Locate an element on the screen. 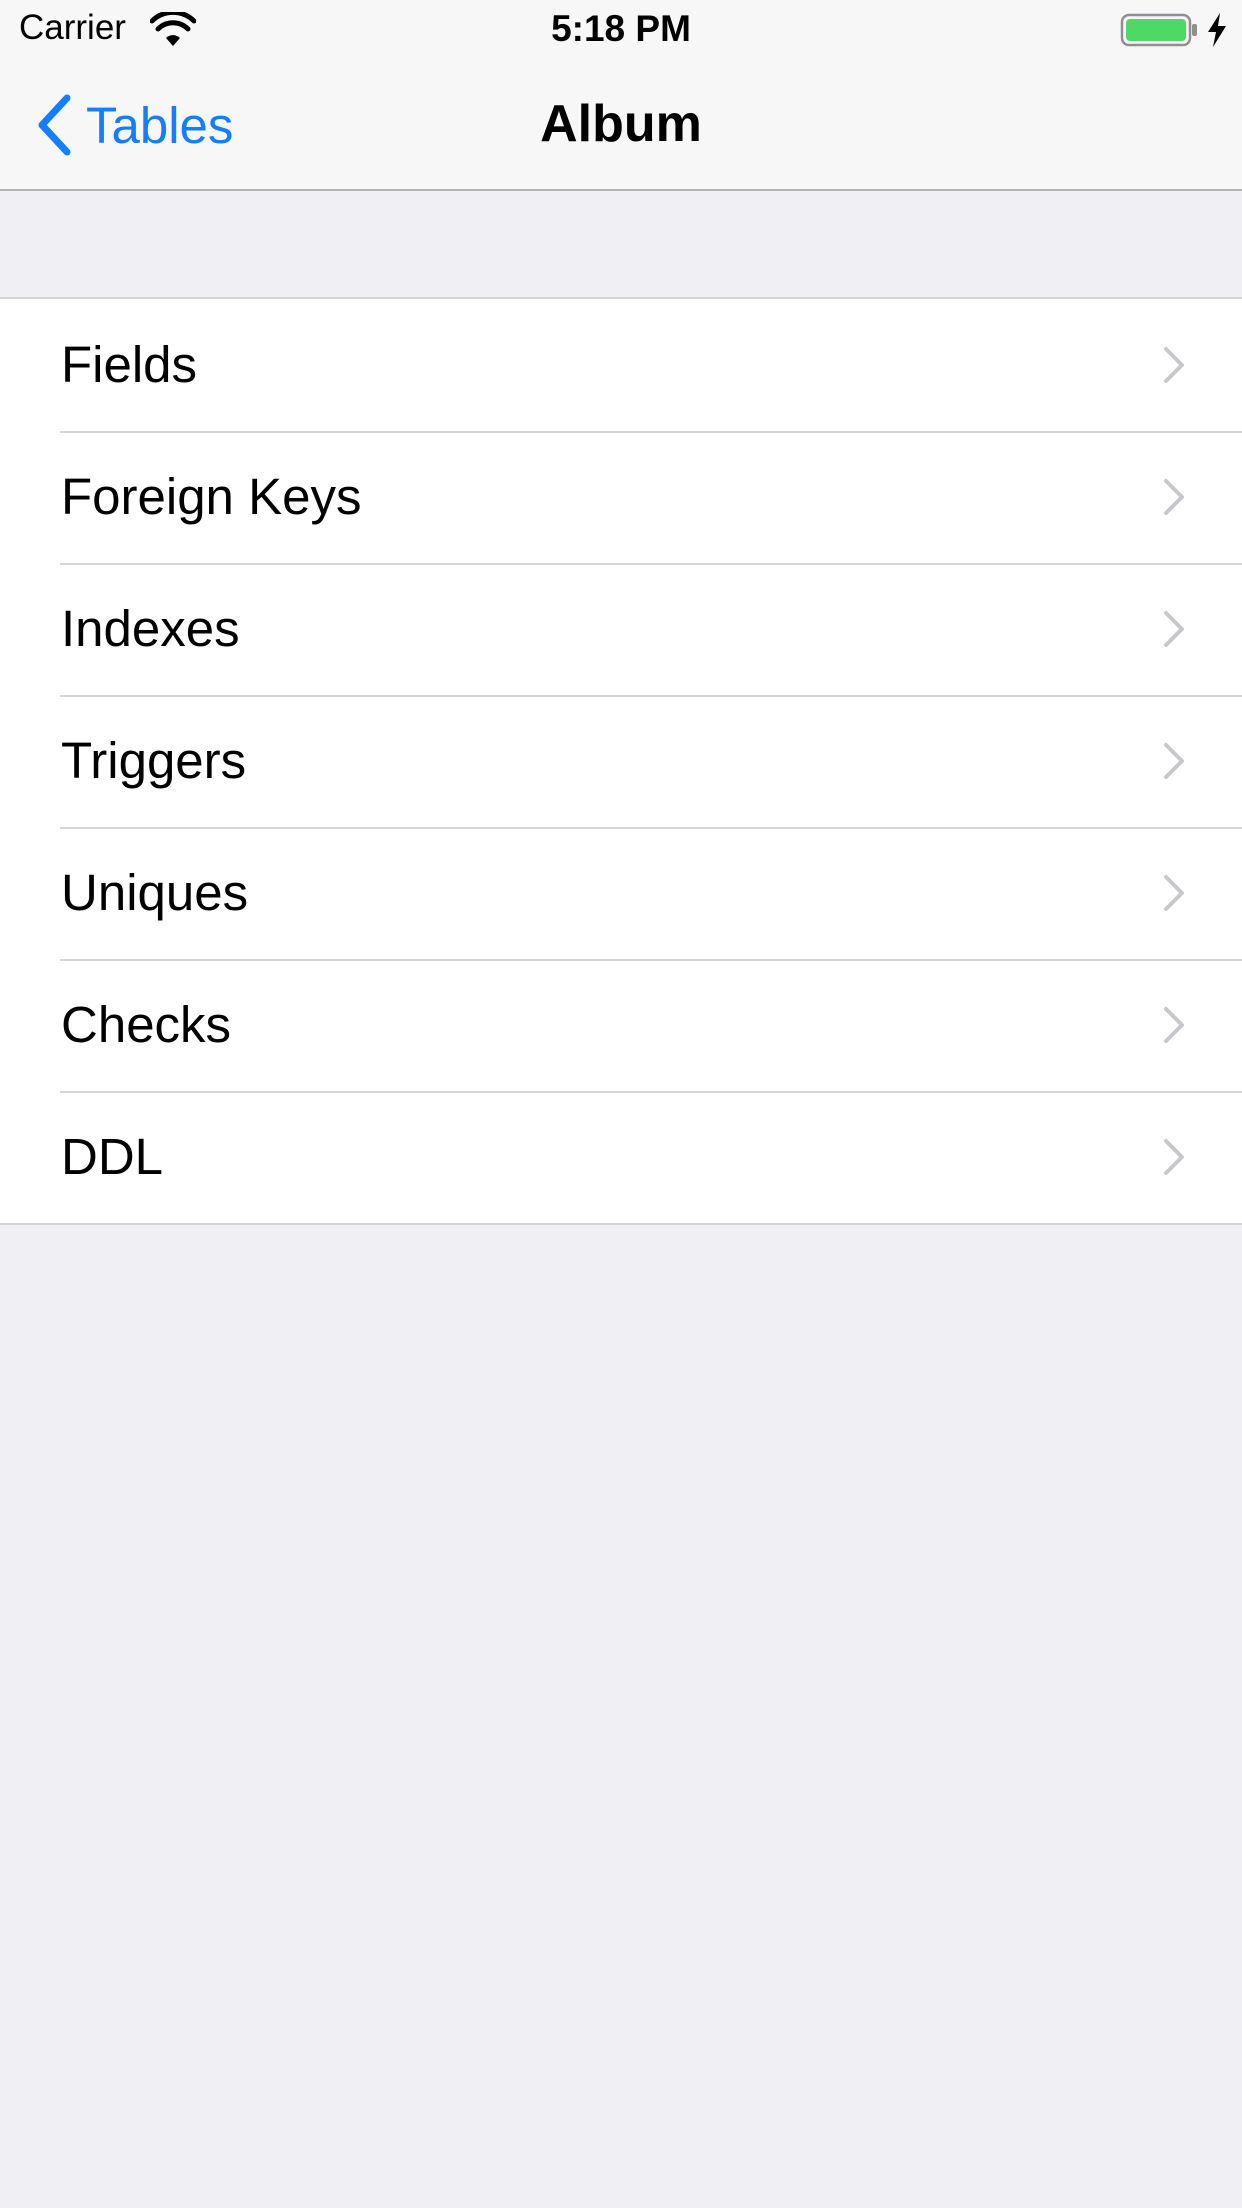 The image size is (1242, 2208). navigation-bar: Tables Album is located at coordinates (621, 125).